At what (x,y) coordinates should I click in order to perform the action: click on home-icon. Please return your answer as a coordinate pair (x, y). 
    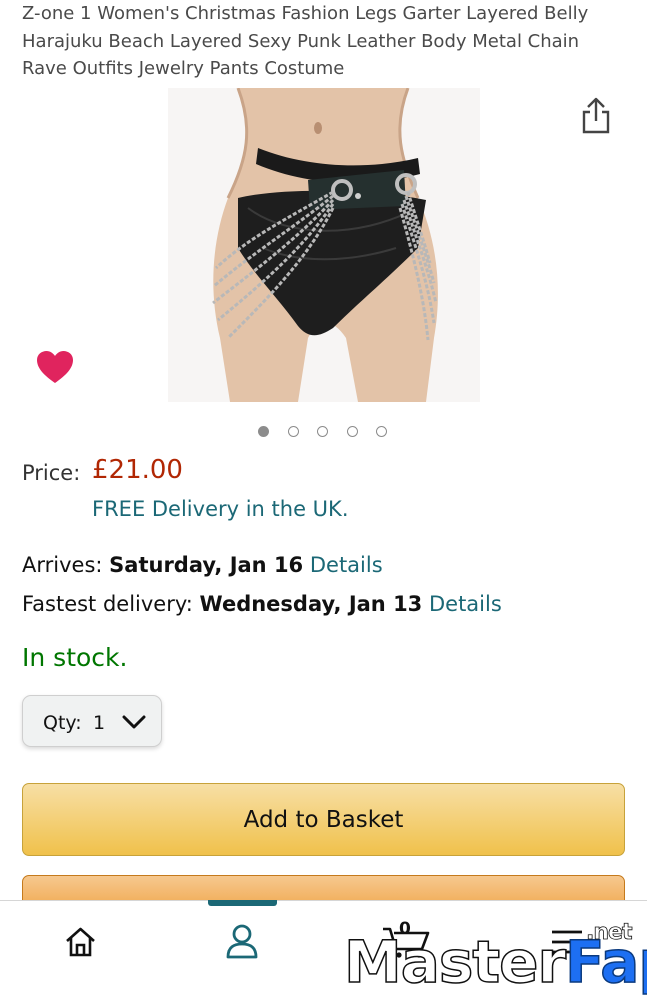
    Looking at the image, I should click on (80, 942).